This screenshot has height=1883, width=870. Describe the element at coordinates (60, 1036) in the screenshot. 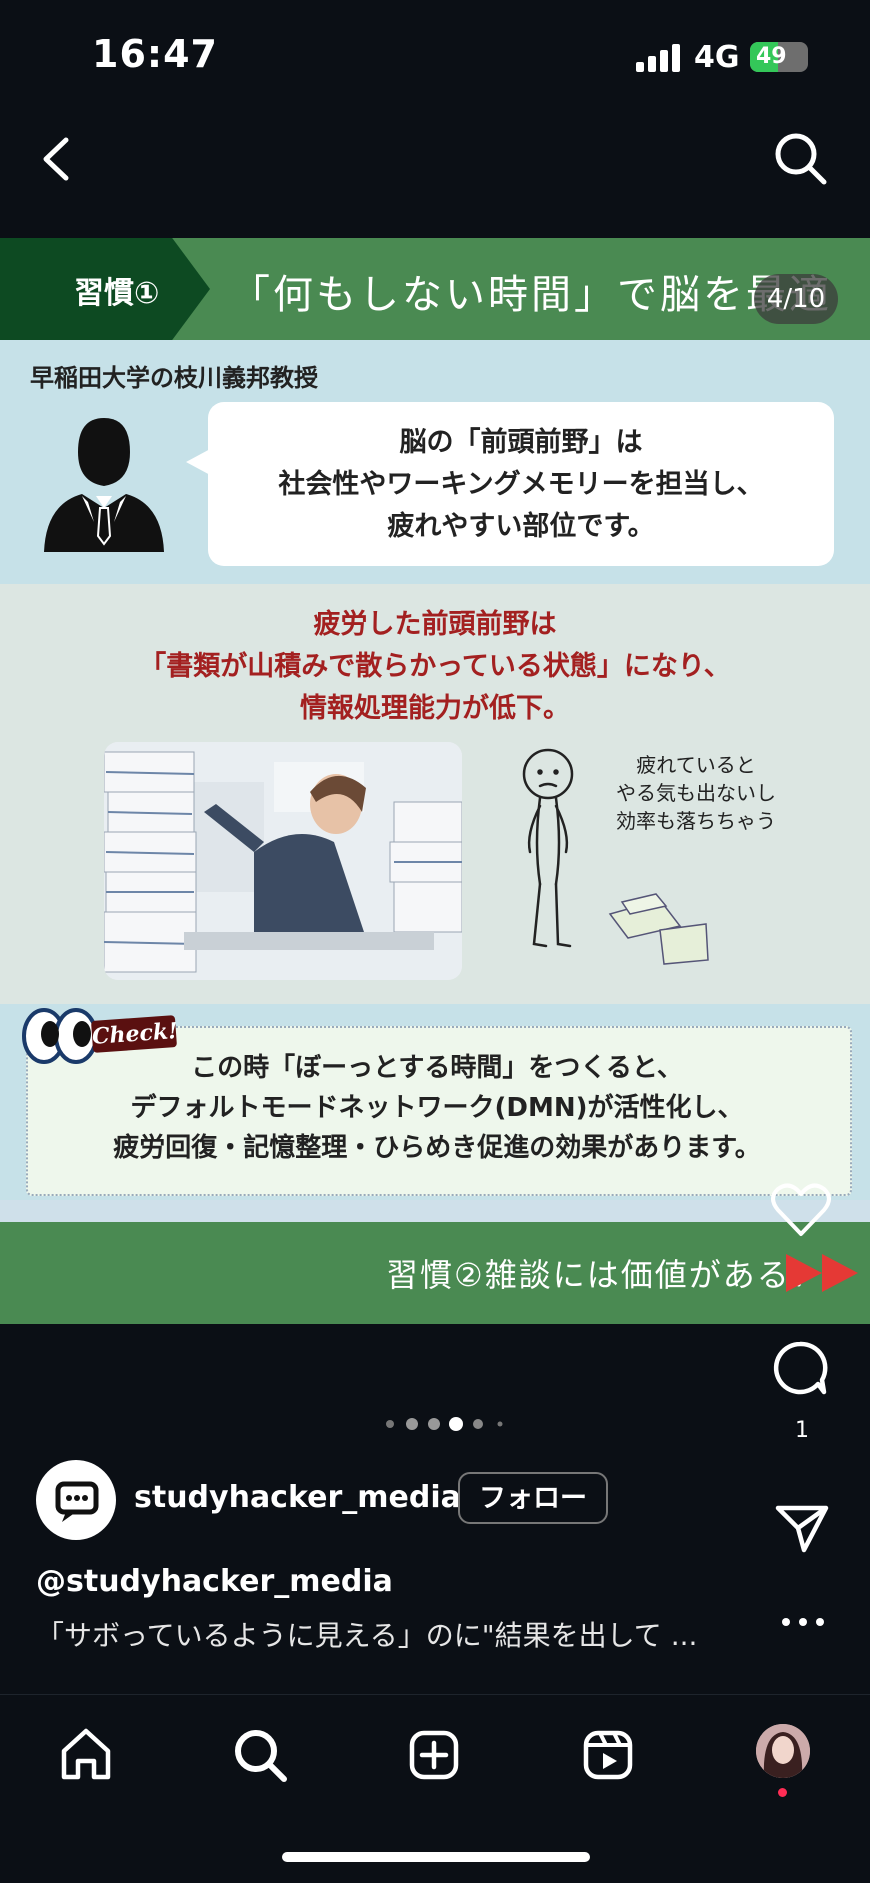

I see `eyes-icon` at that location.